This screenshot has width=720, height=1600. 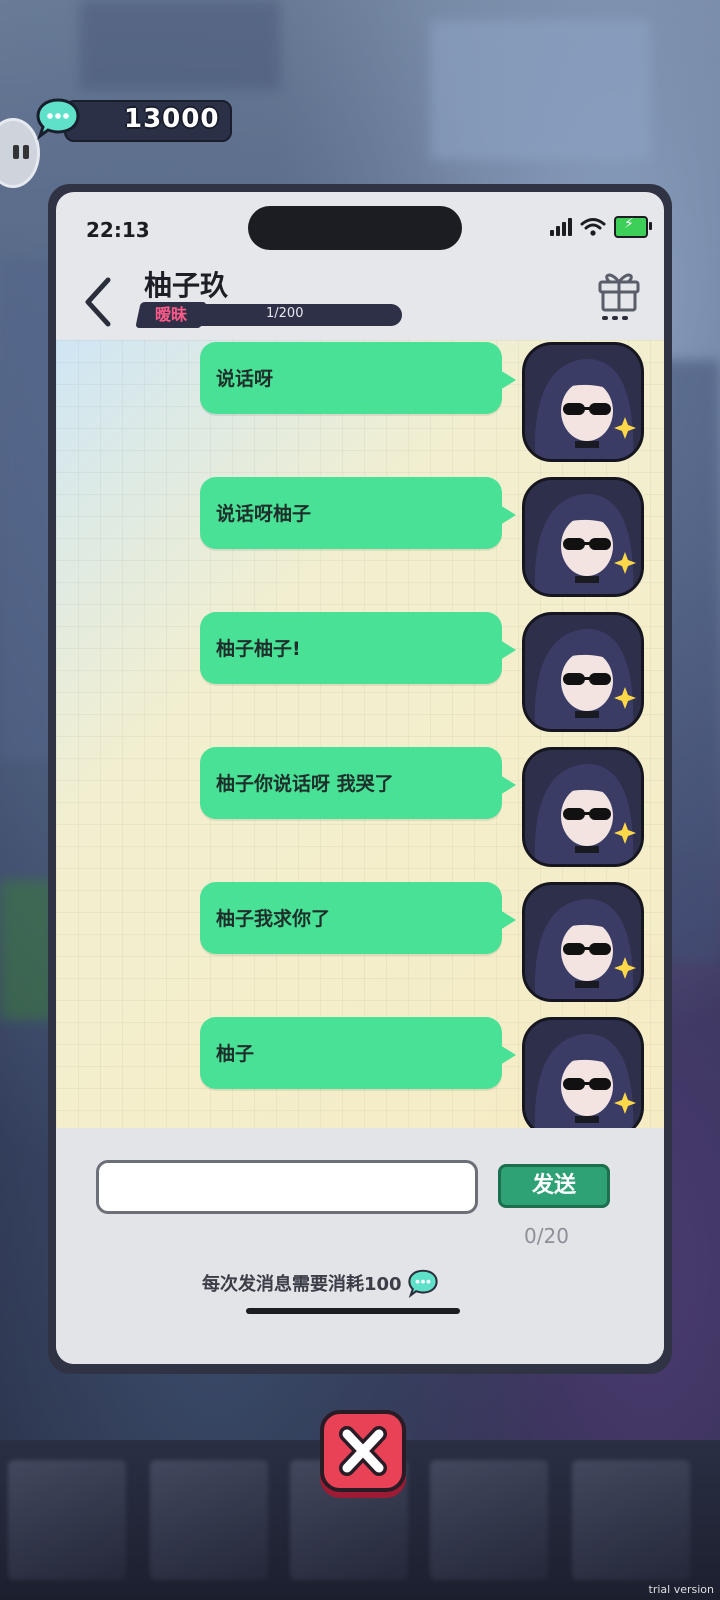 I want to click on currency-amount: 13000, so click(x=172, y=119).